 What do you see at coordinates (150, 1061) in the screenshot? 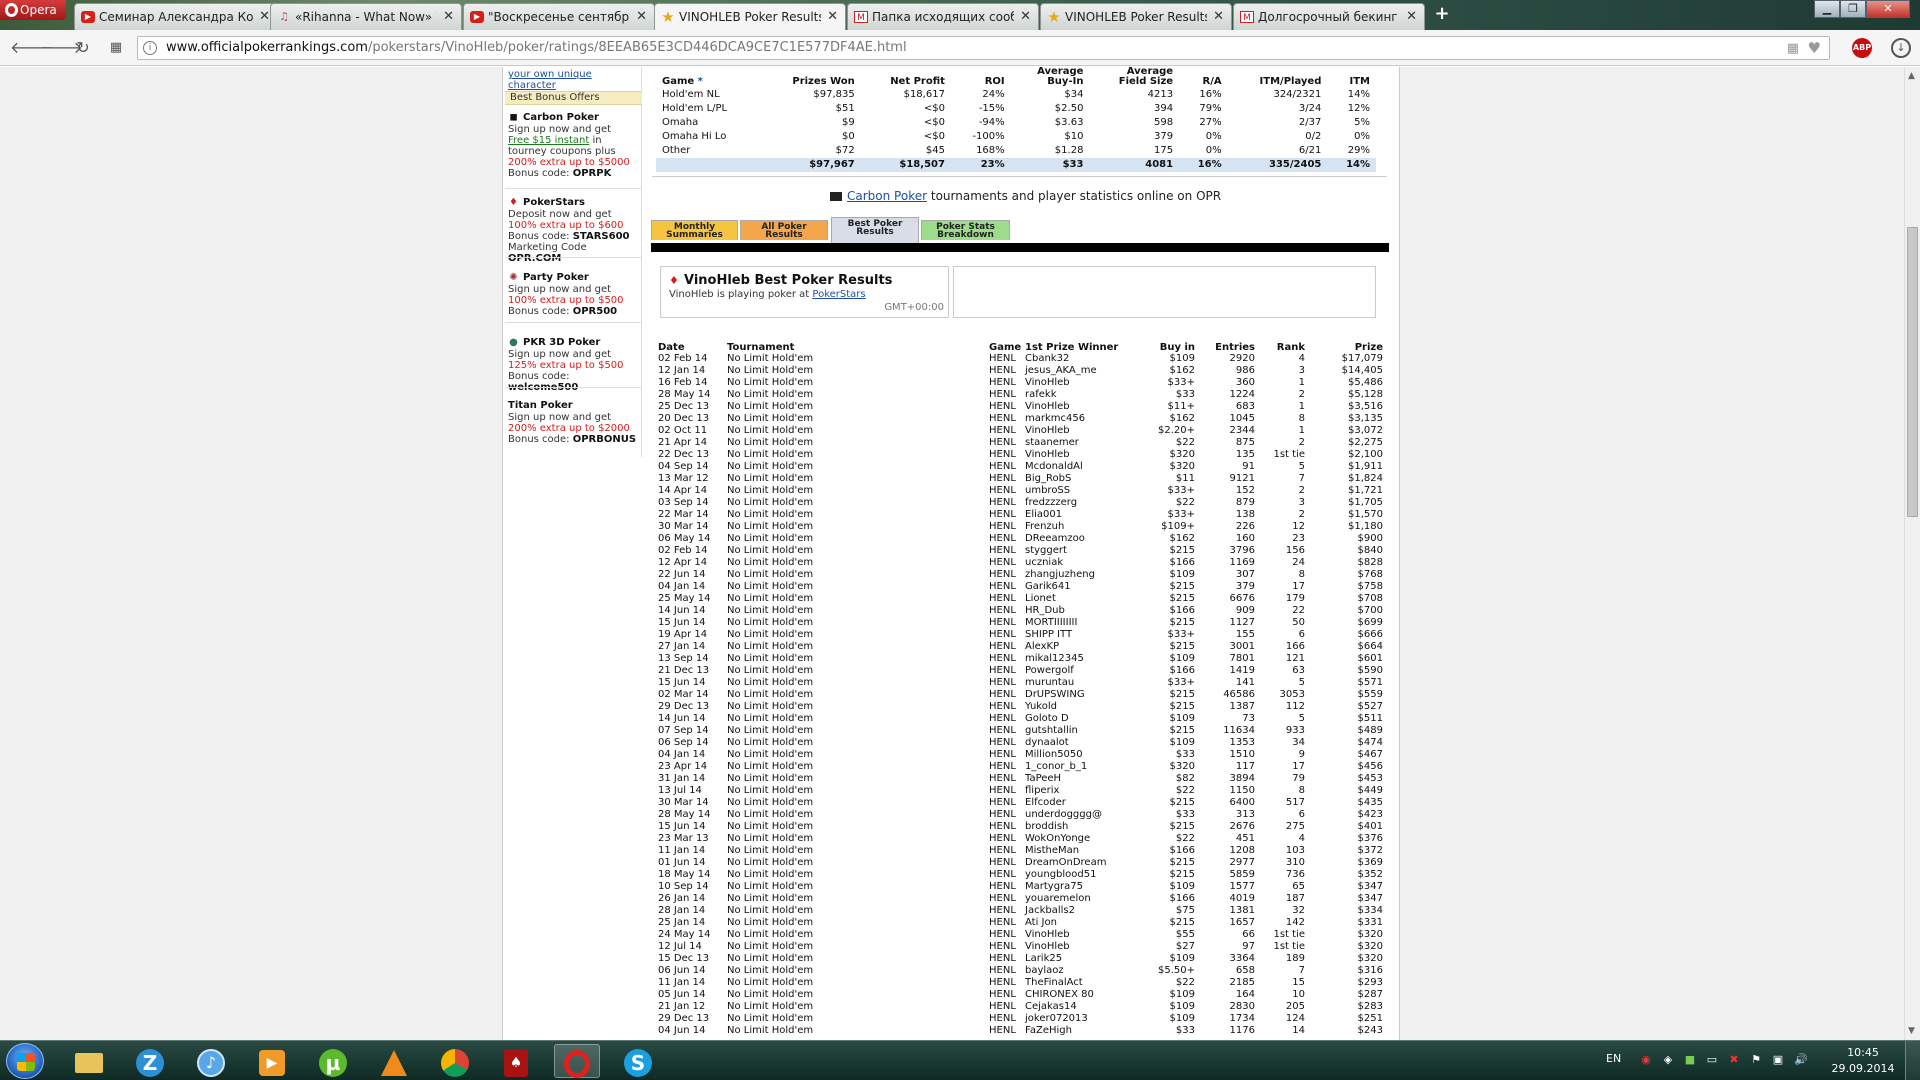
I see `zona-icon: Z` at bounding box center [150, 1061].